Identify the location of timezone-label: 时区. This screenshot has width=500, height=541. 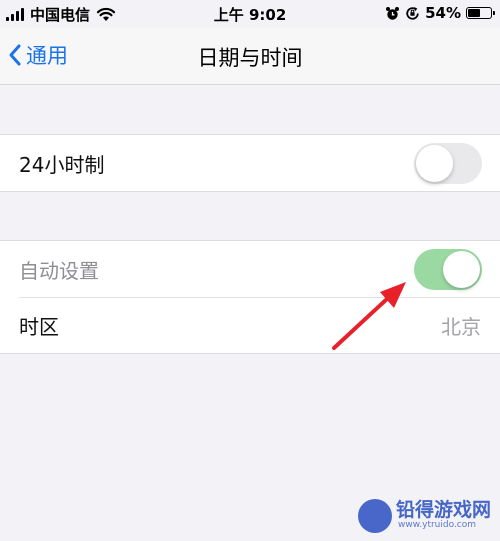
(39, 326).